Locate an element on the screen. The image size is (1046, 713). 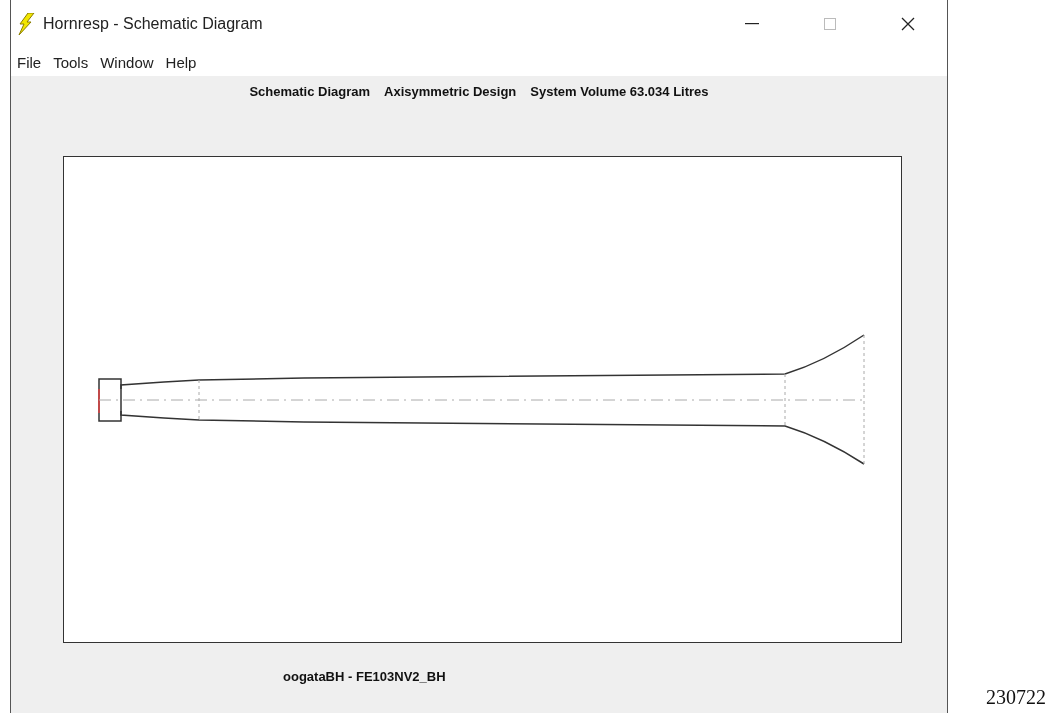
close-icon is located at coordinates (908, 24).